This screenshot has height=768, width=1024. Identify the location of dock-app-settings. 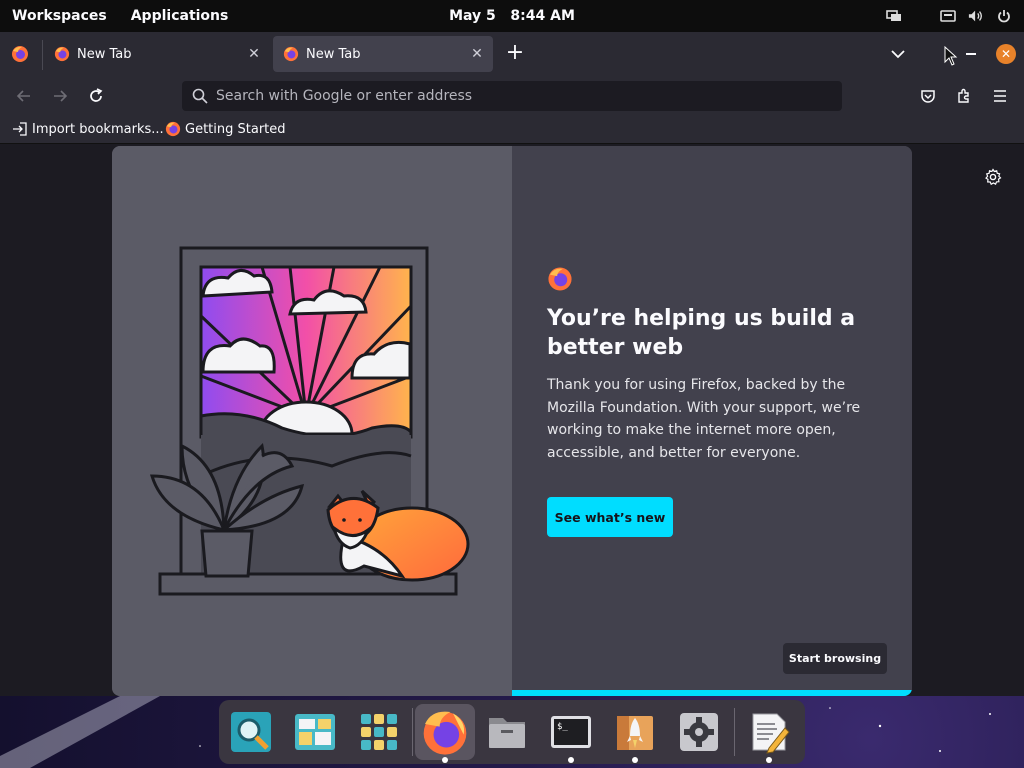
(699, 732).